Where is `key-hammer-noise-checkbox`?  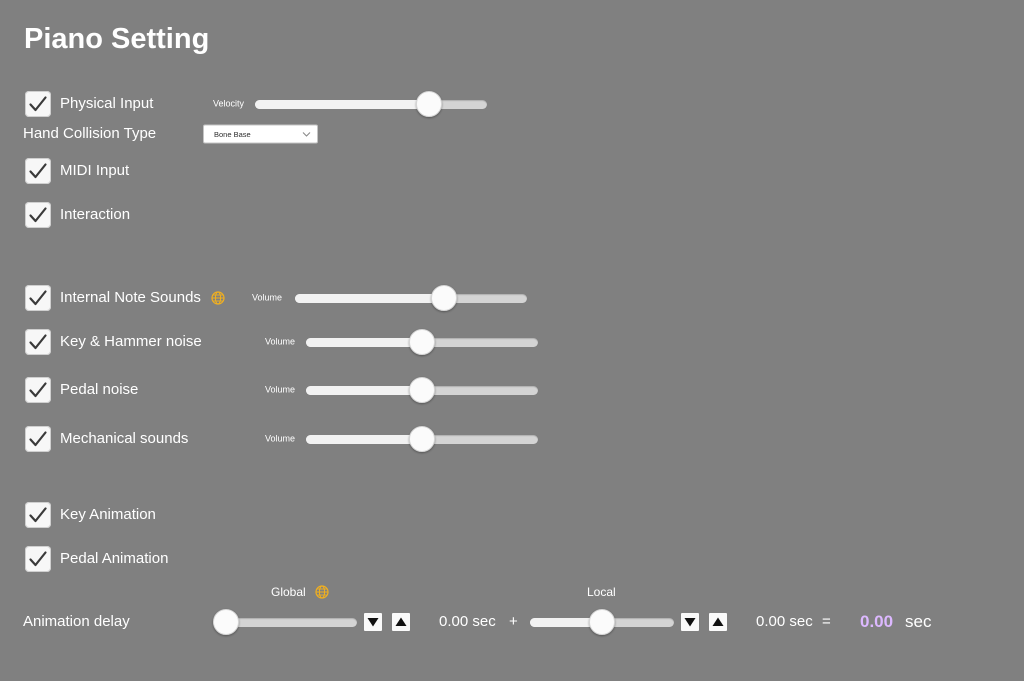
key-hammer-noise-checkbox is located at coordinates (38, 342).